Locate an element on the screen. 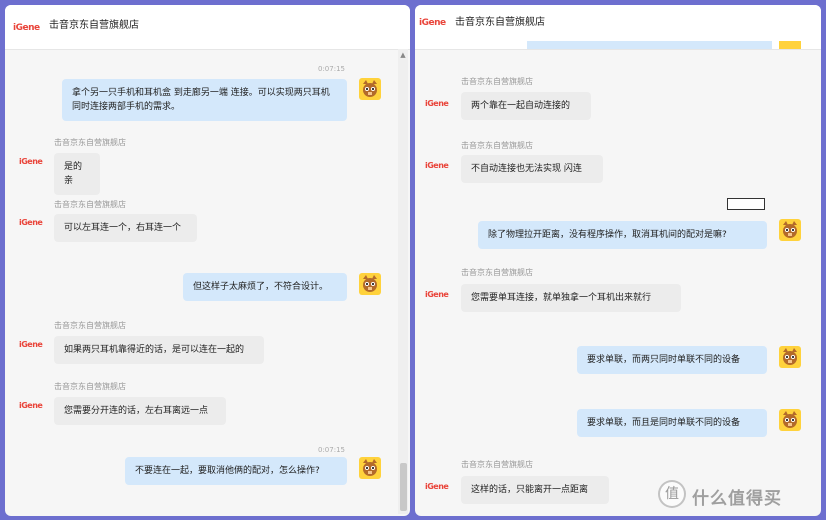  previous-bubble-edge is located at coordinates (649, 45).